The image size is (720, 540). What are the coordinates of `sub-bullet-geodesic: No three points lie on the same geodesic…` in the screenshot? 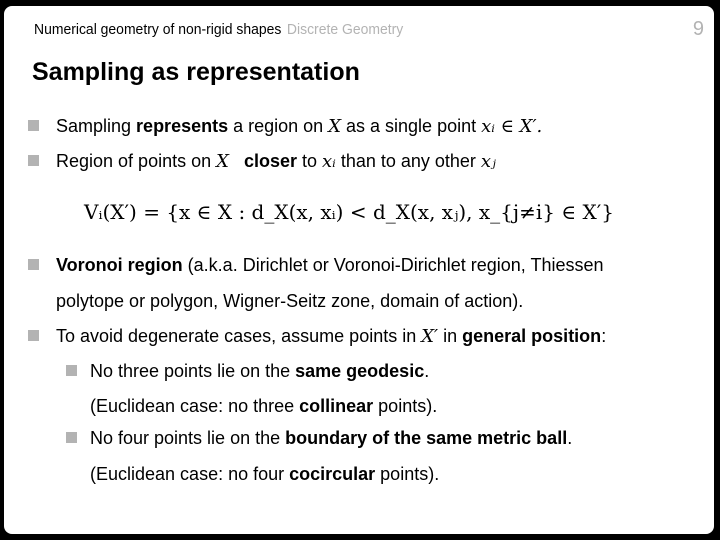 It's located at (259, 371).